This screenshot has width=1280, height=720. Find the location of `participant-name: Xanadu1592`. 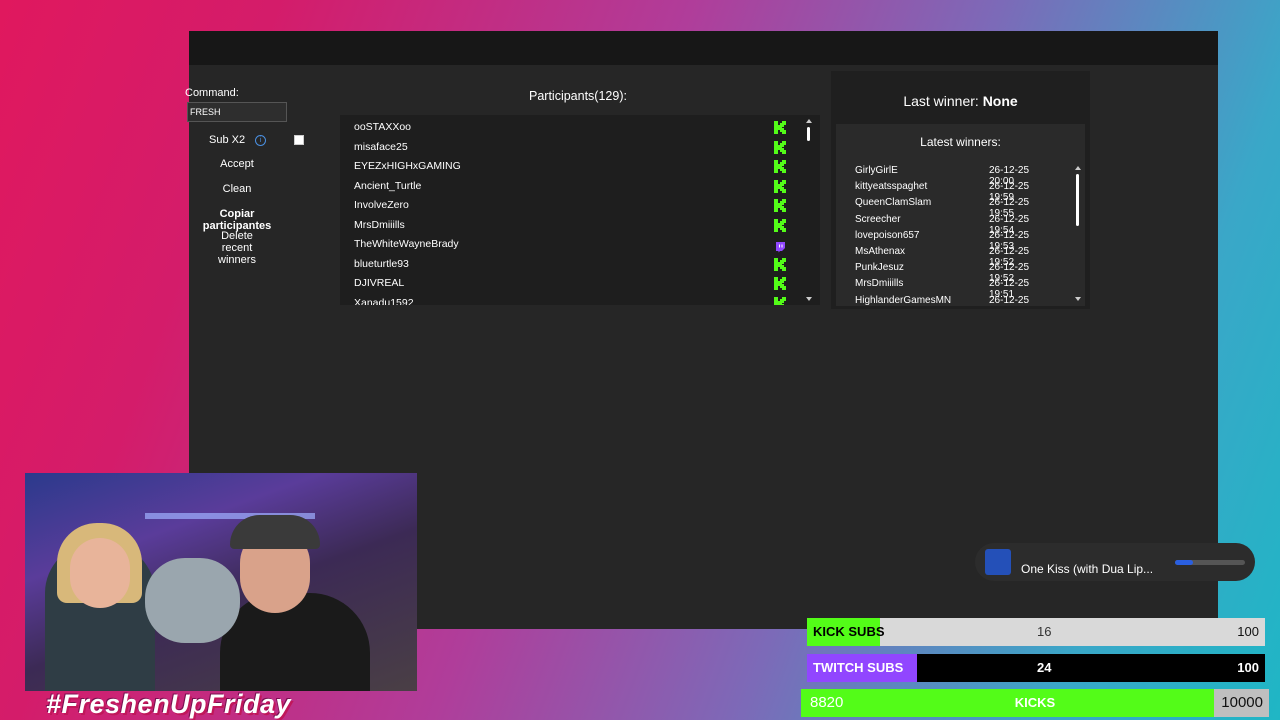

participant-name: Xanadu1592 is located at coordinates (384, 301).